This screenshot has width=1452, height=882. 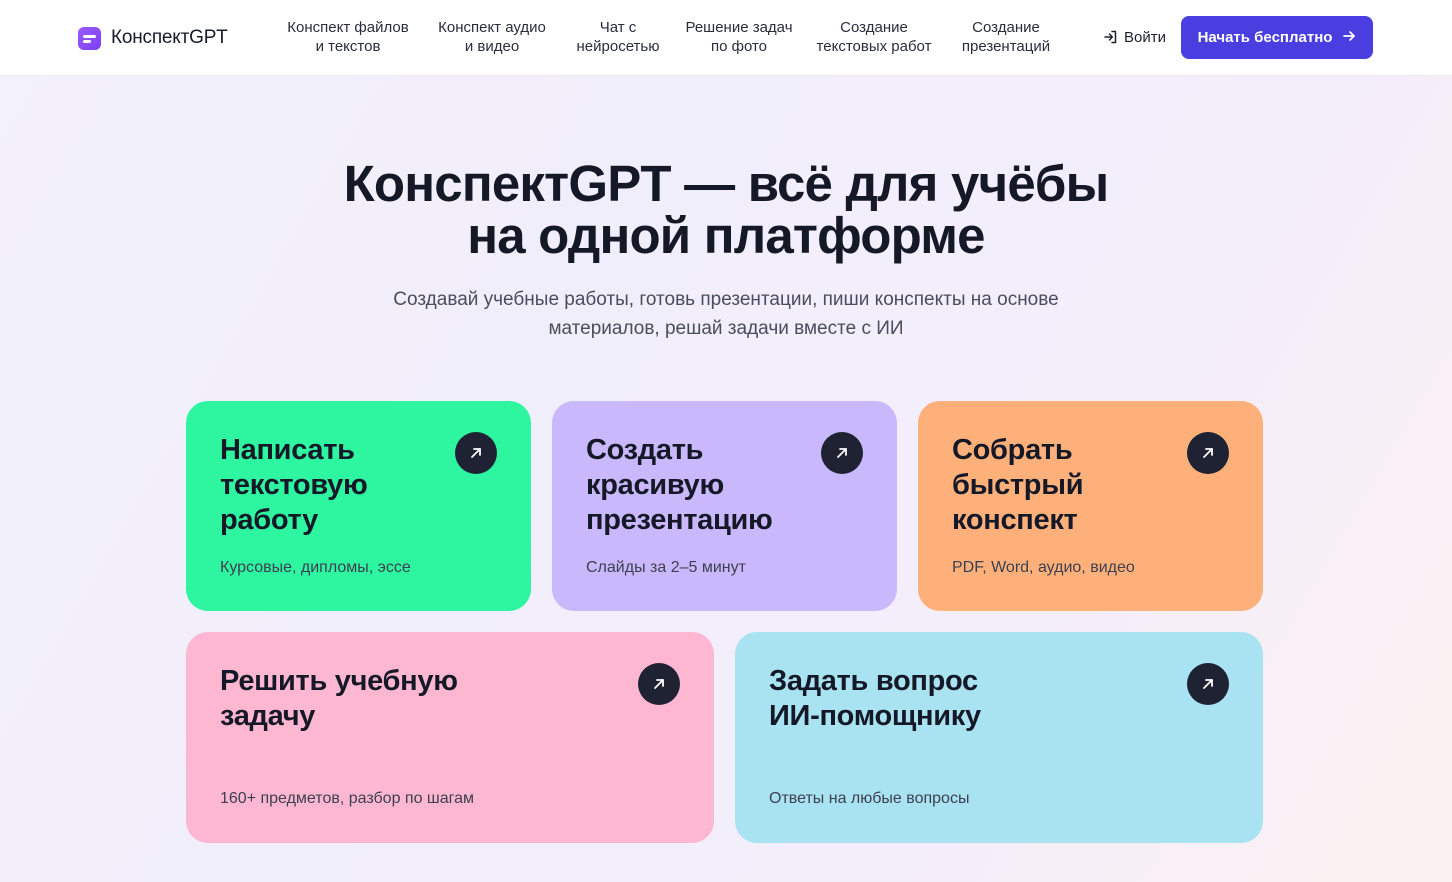 I want to click on nav-item-summary-audio: Конспект аудио и видео, so click(x=492, y=37).